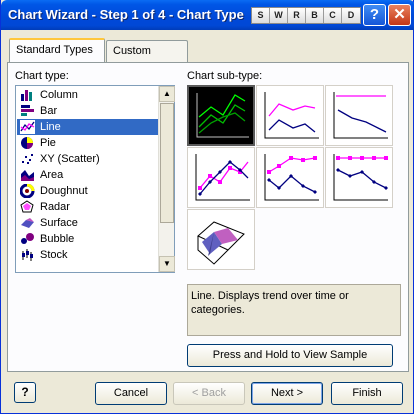 Image resolution: width=414 pixels, height=414 pixels. What do you see at coordinates (52, 175) in the screenshot?
I see `list-item-label: Area` at bounding box center [52, 175].